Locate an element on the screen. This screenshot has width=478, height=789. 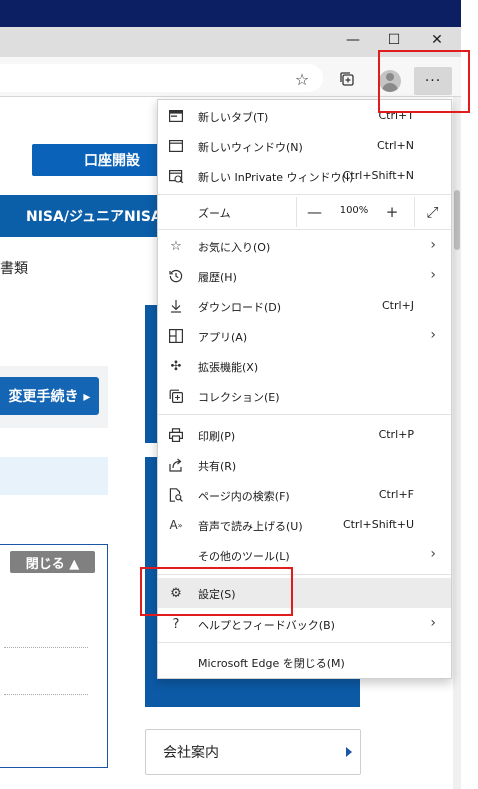
address-input is located at coordinates (161, 78).